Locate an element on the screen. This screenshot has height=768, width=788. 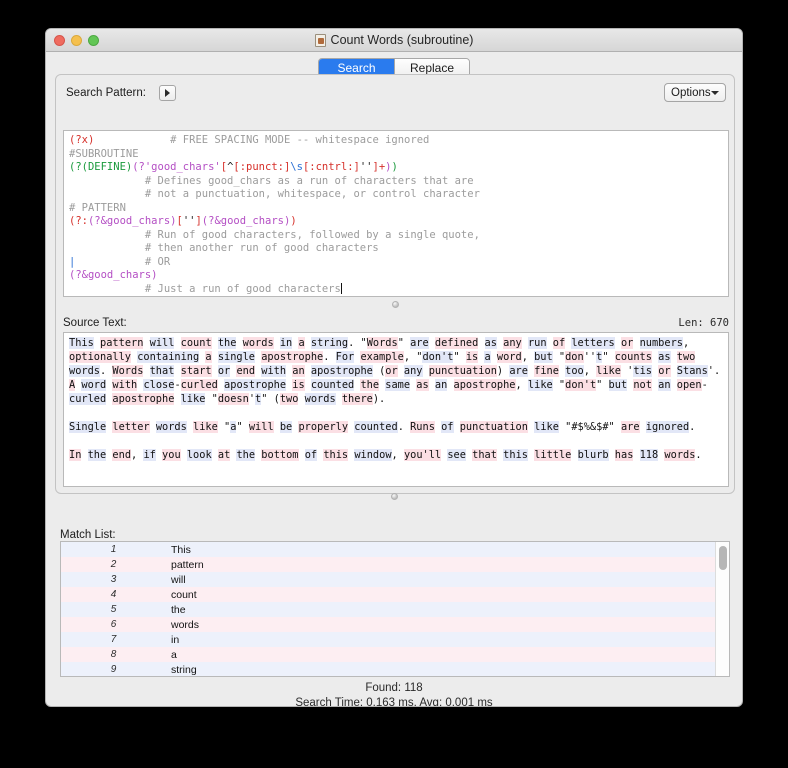
match-index: 5 is located at coordinates (113, 609).